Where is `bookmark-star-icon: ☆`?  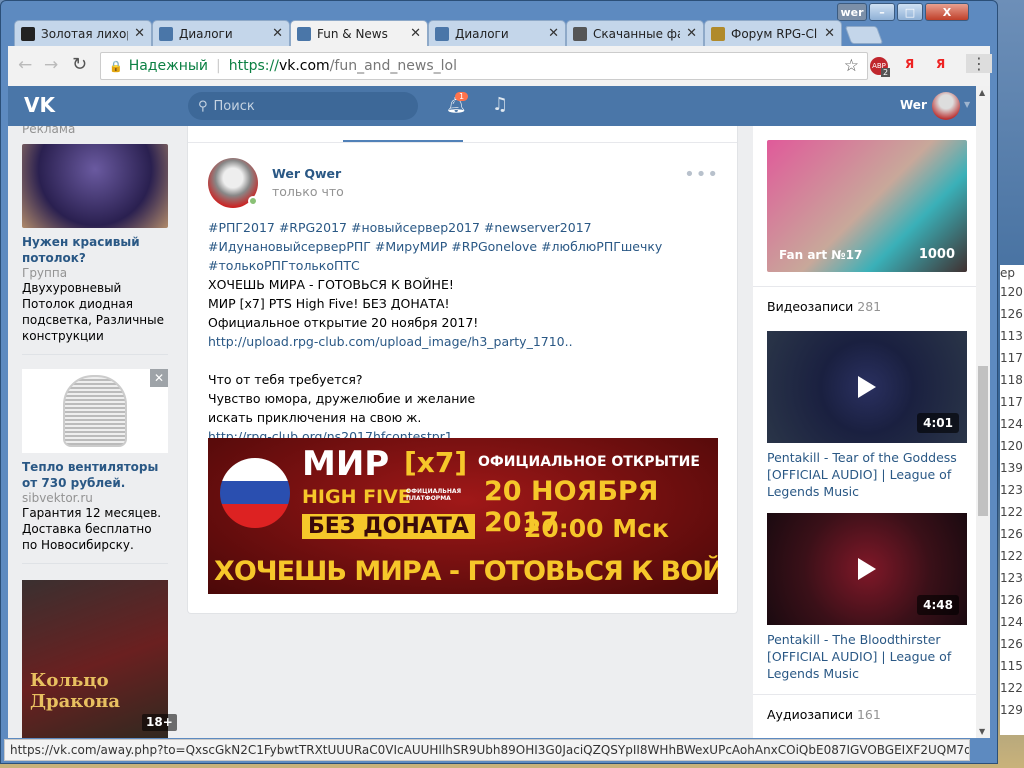
bookmark-star-icon: ☆ is located at coordinates (851, 66).